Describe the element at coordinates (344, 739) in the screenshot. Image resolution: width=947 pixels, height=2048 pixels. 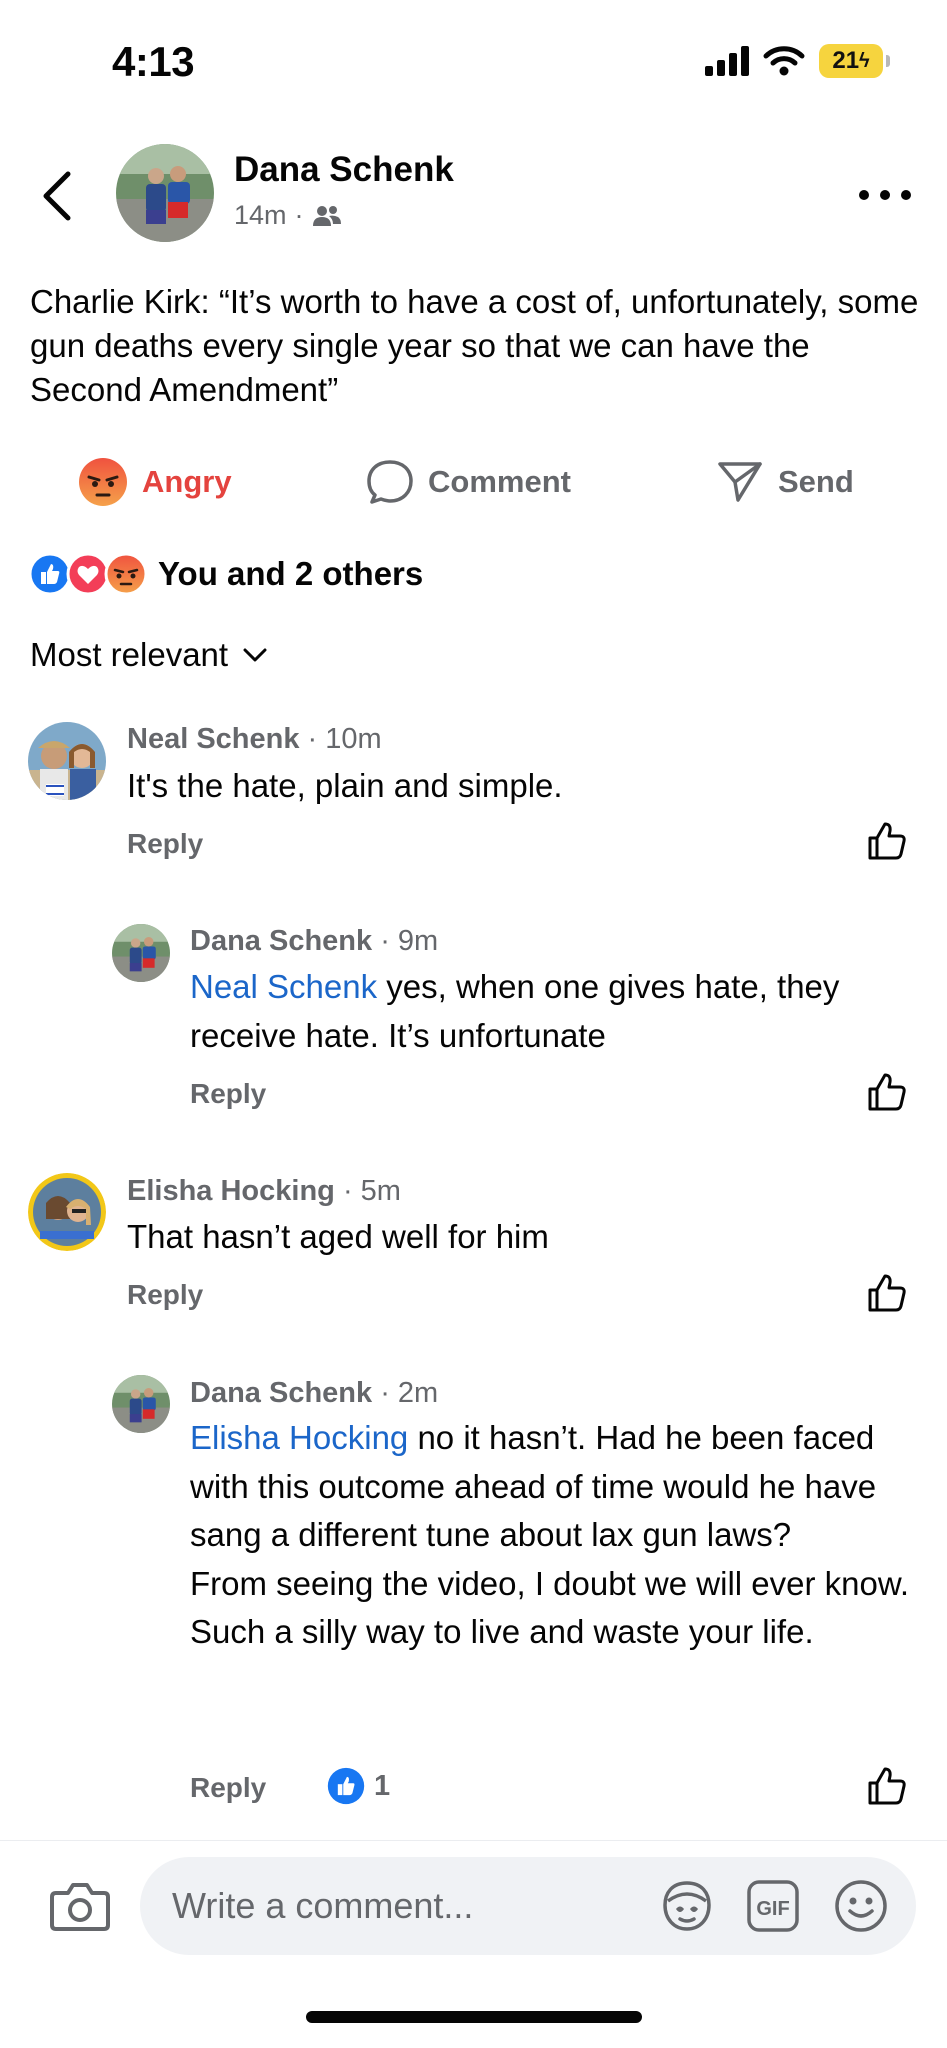
I see `comment-time: · 10m` at that location.